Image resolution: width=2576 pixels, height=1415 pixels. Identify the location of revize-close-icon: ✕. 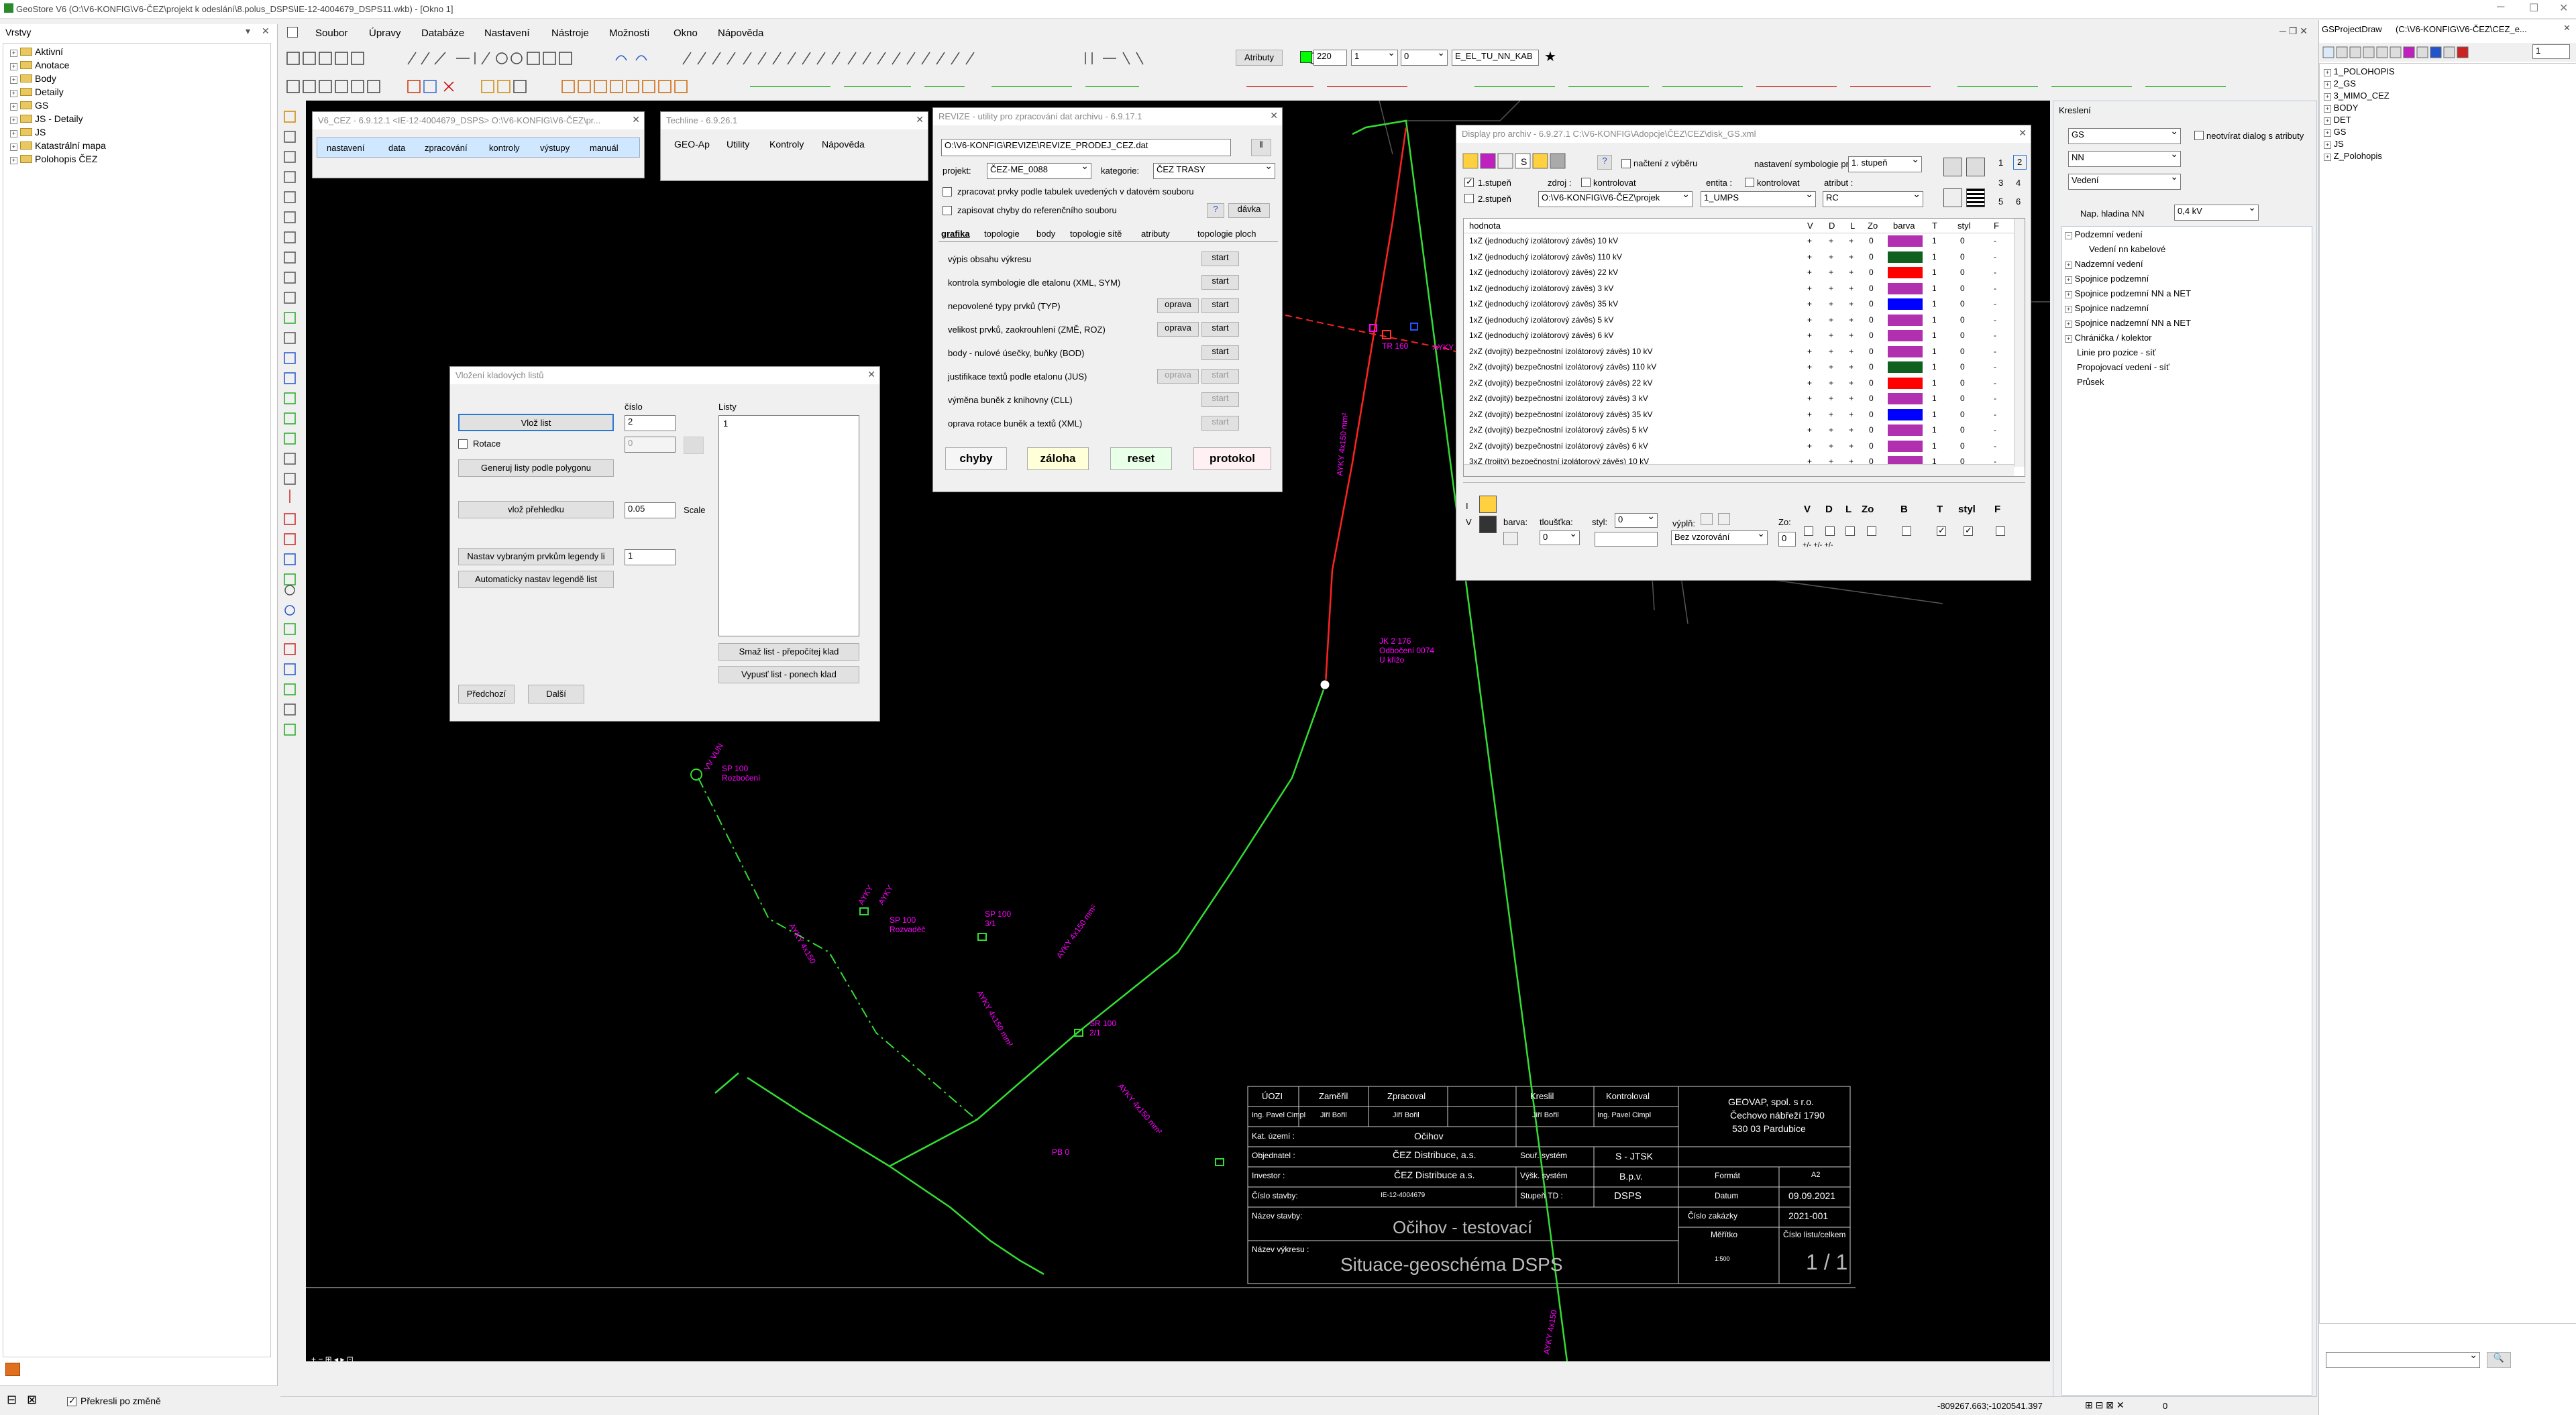
(1274, 115).